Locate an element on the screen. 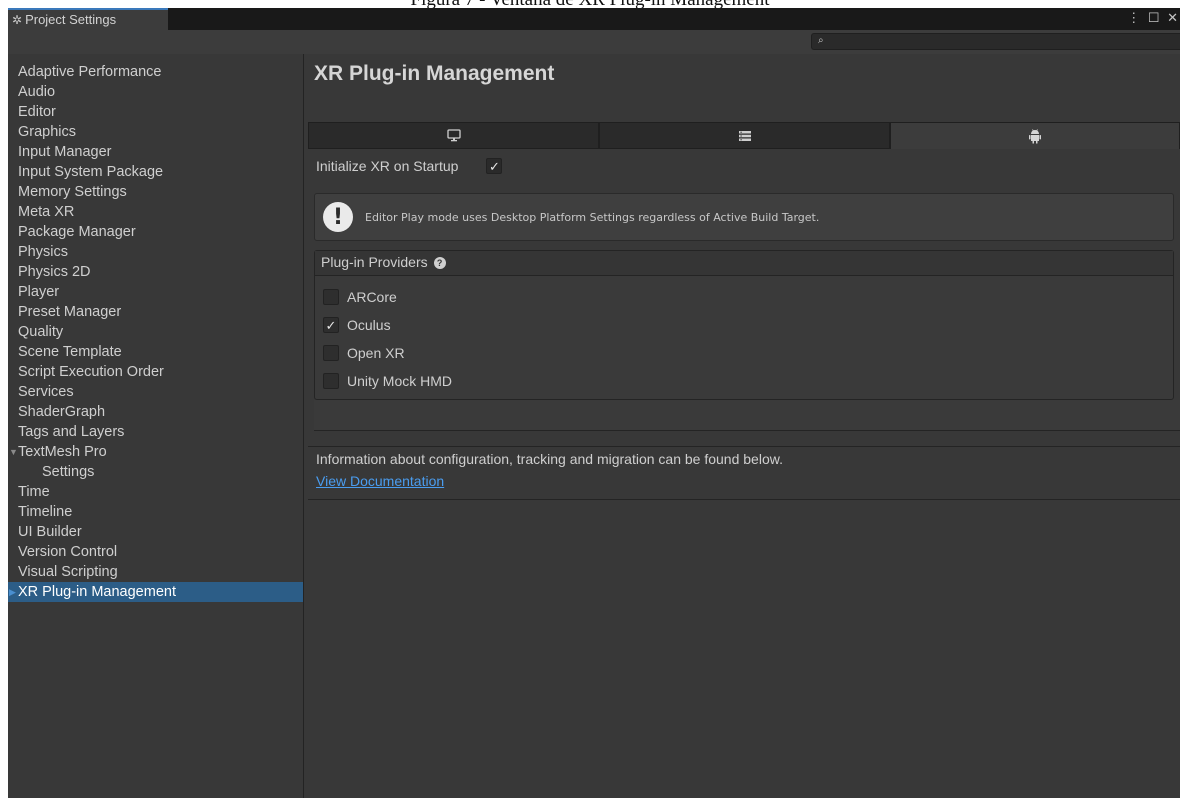  desktop-icon is located at coordinates (453, 134).